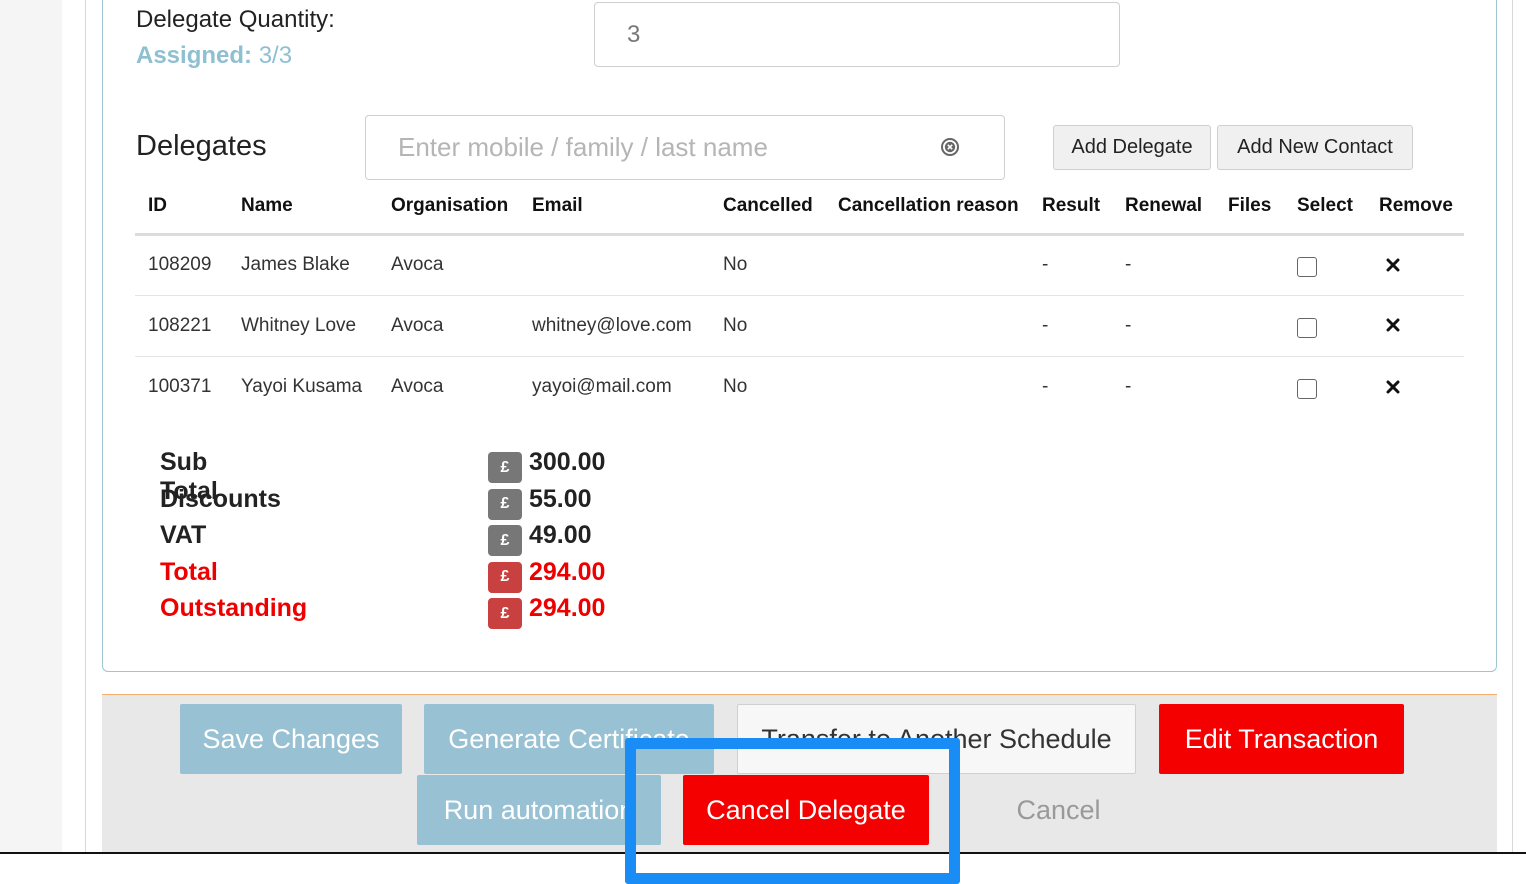 The height and width of the screenshot is (884, 1526). What do you see at coordinates (183, 535) in the screenshot?
I see `vat-label: VAT` at bounding box center [183, 535].